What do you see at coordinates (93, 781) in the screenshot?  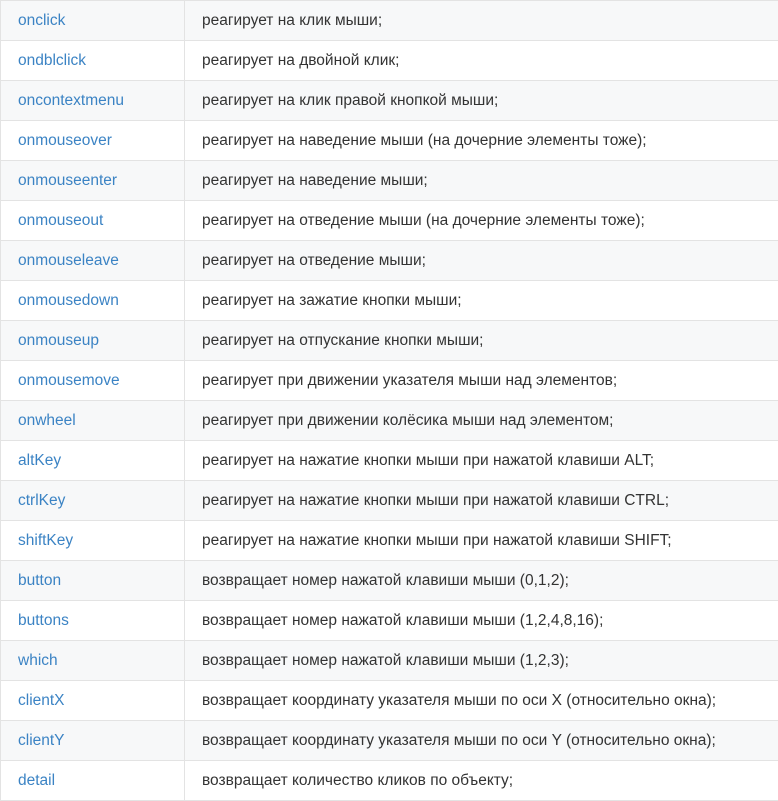 I see `event-name-cell: detail` at bounding box center [93, 781].